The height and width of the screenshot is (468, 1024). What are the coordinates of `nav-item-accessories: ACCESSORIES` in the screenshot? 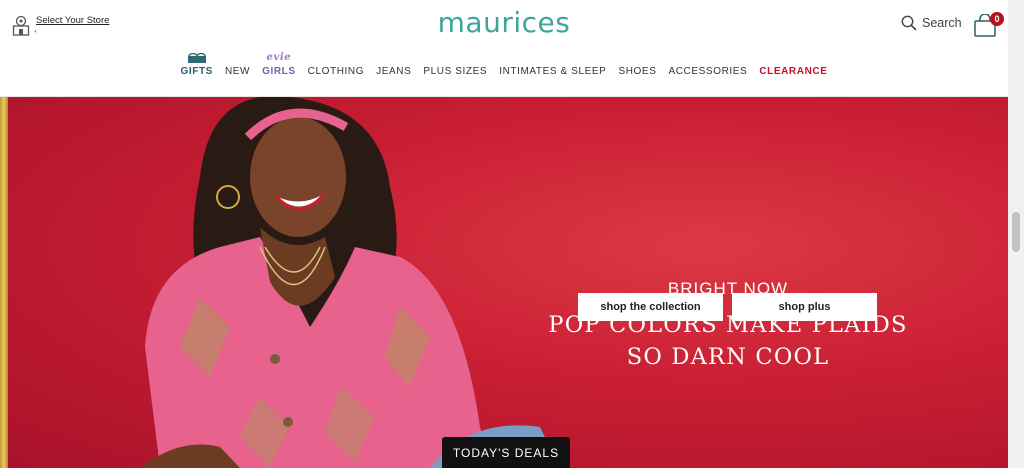 It's located at (707, 71).